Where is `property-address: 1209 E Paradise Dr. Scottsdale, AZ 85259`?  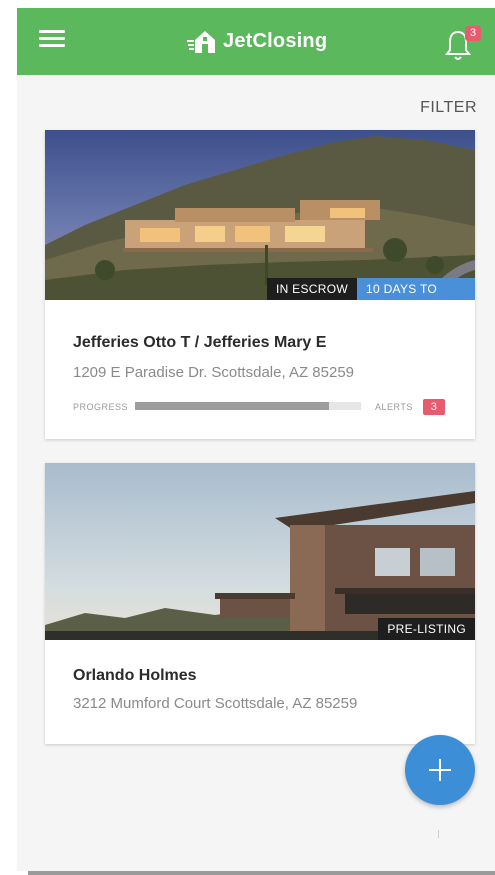
property-address: 1209 E Paradise Dr. Scottsdale, AZ 85259 is located at coordinates (214, 372).